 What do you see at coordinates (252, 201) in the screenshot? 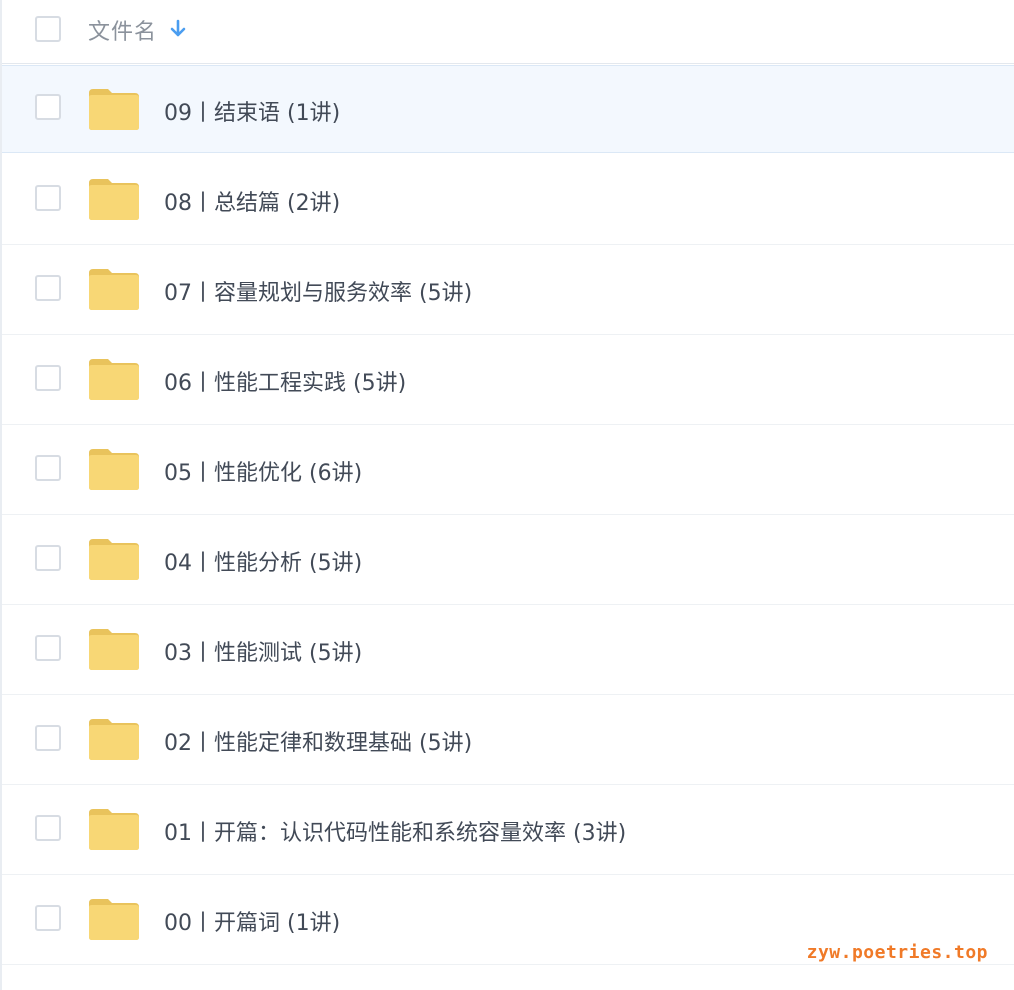
I see `folder-name: 08丨总结篇 (2讲)` at bounding box center [252, 201].